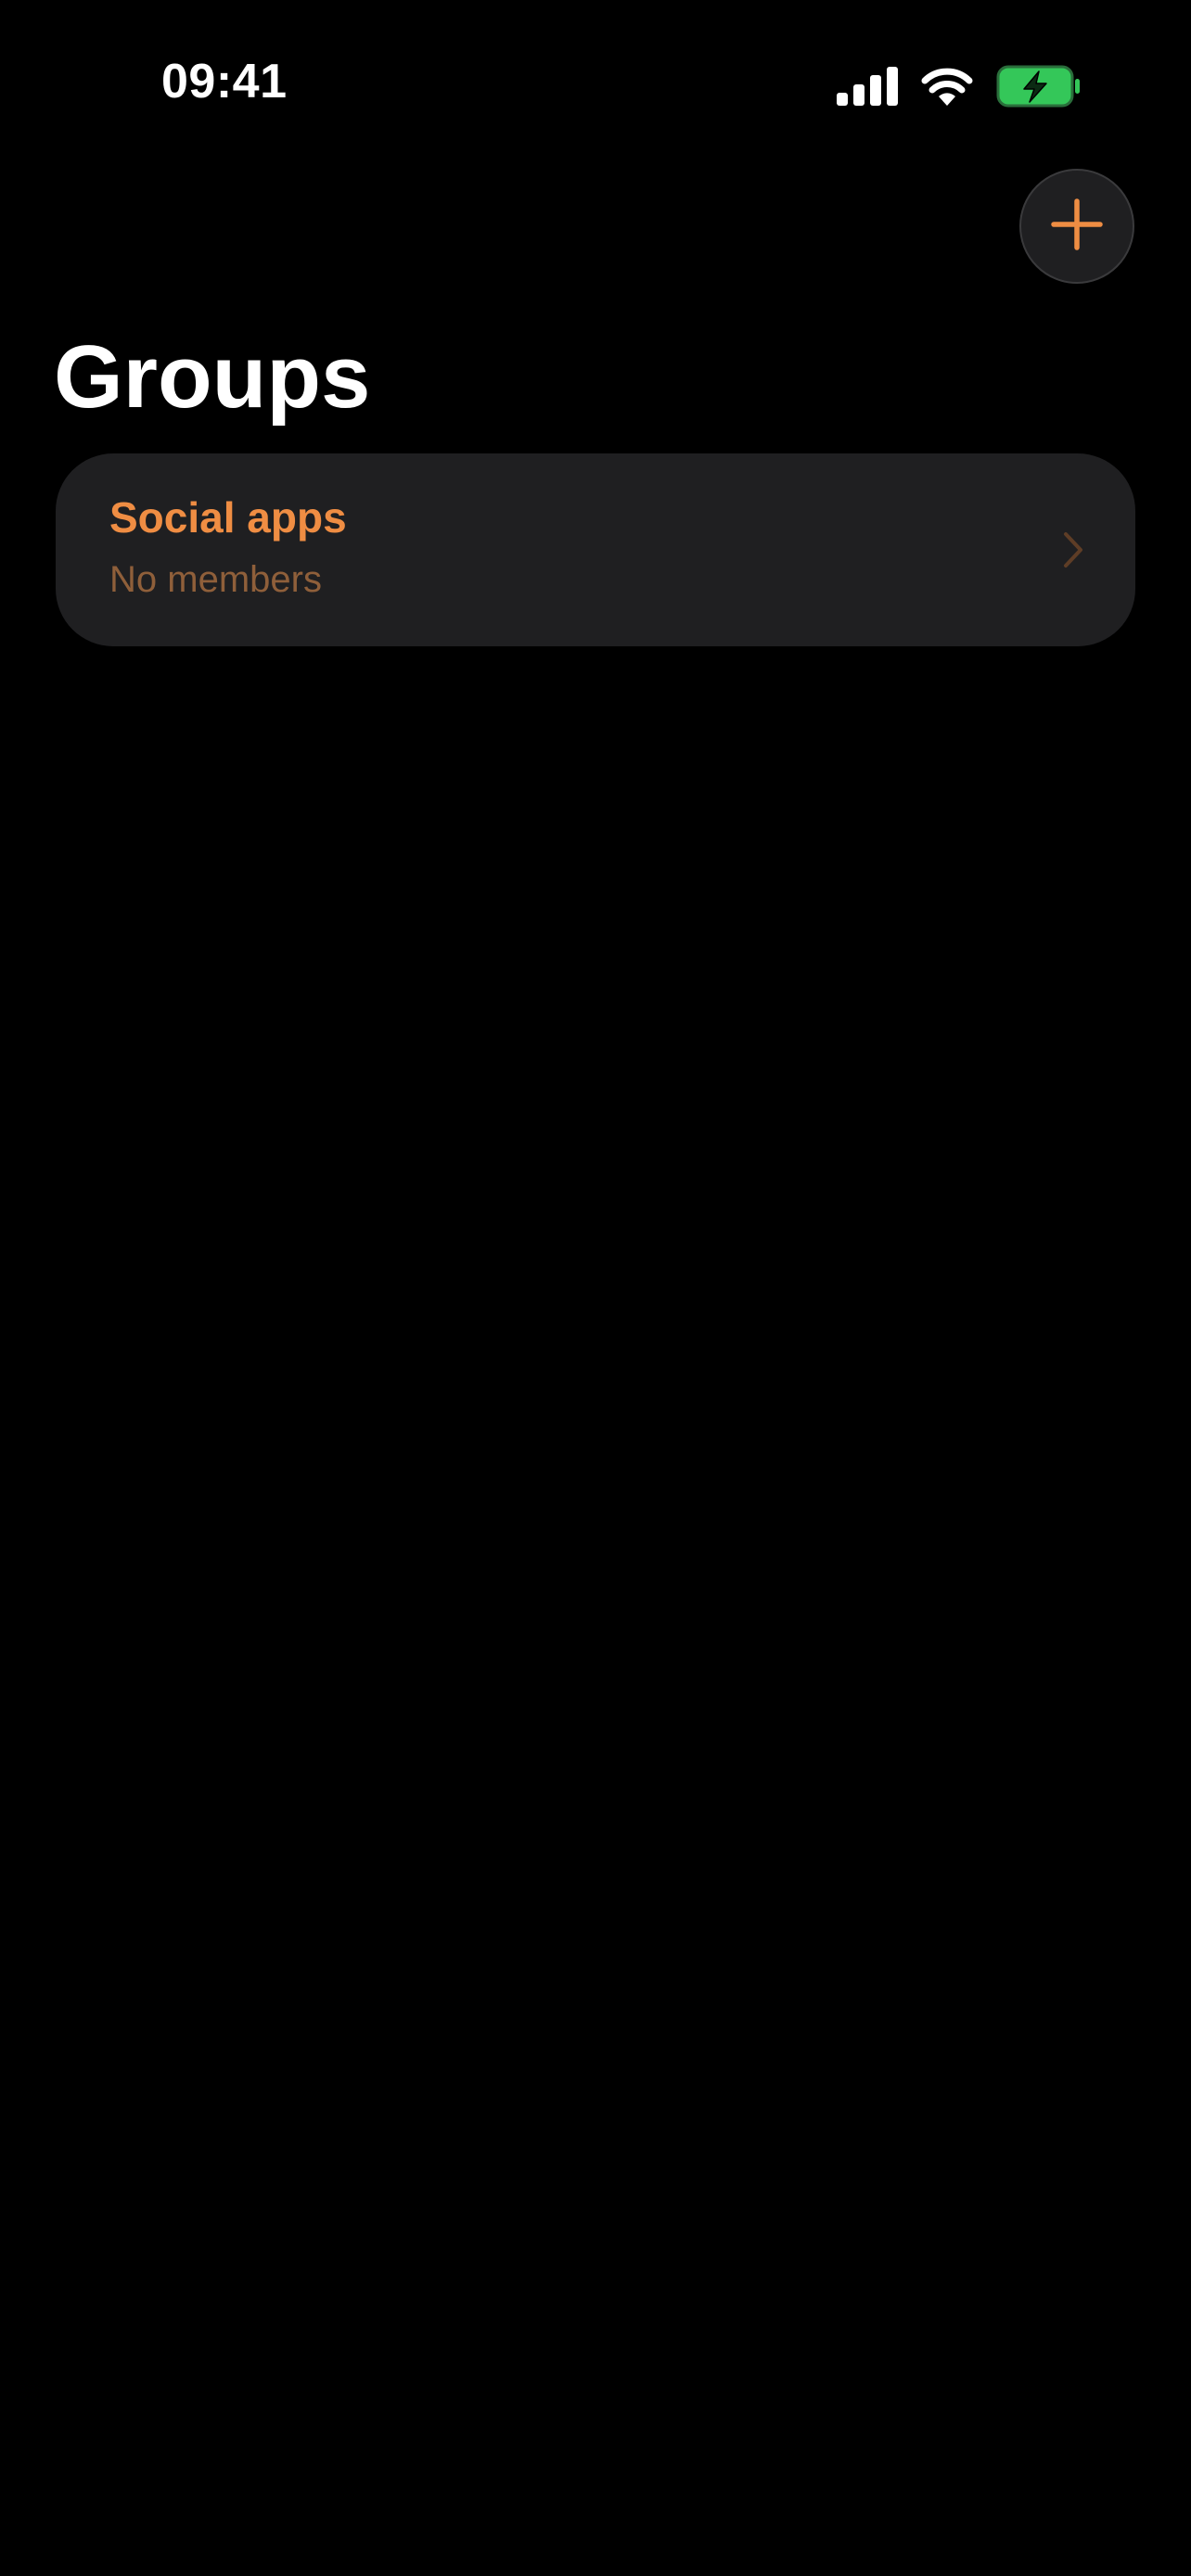 Image resolution: width=1191 pixels, height=2576 pixels. What do you see at coordinates (868, 87) in the screenshot?
I see `cellular-signal-icon` at bounding box center [868, 87].